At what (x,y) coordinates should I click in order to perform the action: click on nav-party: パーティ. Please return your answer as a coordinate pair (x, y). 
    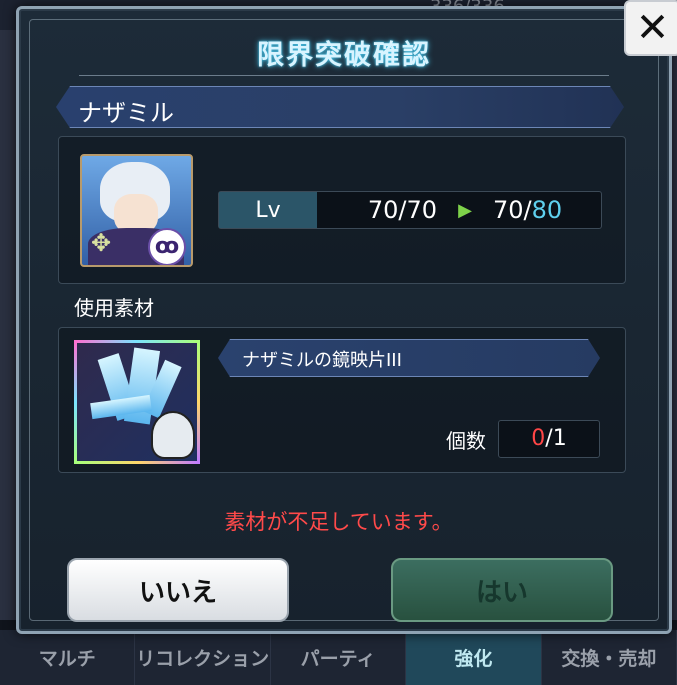
    Looking at the image, I should click on (339, 657).